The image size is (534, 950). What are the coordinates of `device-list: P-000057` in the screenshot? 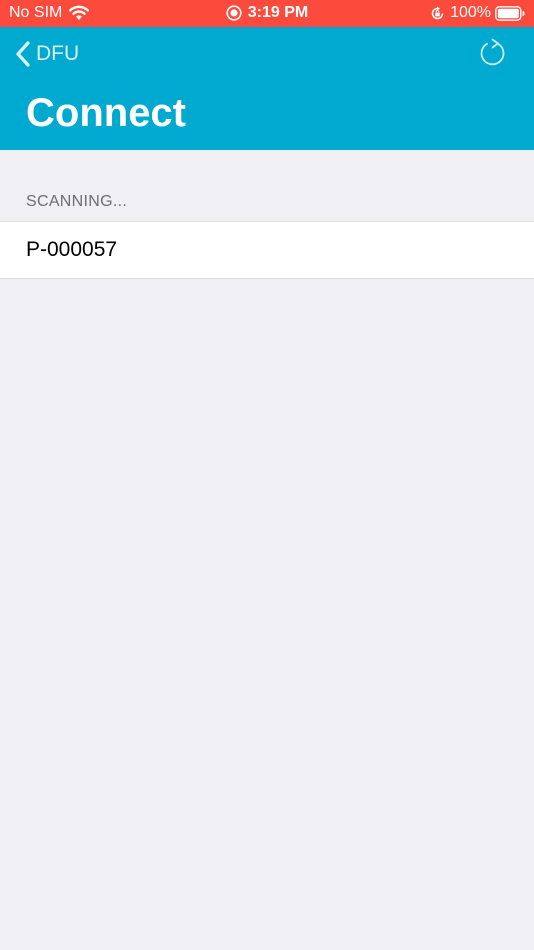 It's located at (267, 250).